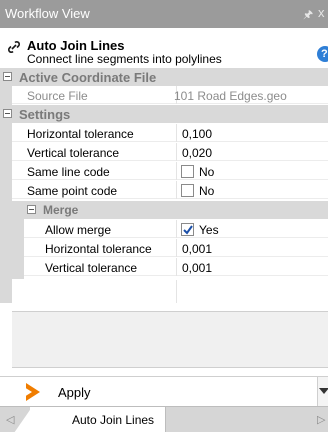  I want to click on property-row-merge-horizontal-tolerance: Horizontal tolerance 0,001, so click(176, 248).